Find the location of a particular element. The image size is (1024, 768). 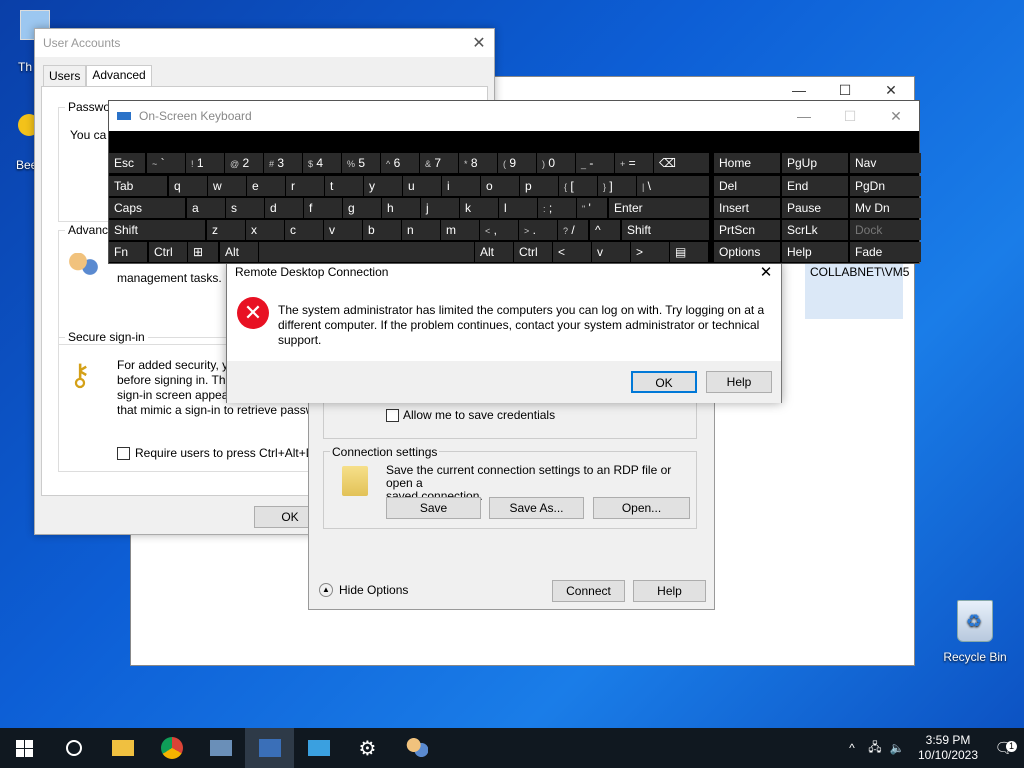

key-symbol: | \ is located at coordinates (673, 186).